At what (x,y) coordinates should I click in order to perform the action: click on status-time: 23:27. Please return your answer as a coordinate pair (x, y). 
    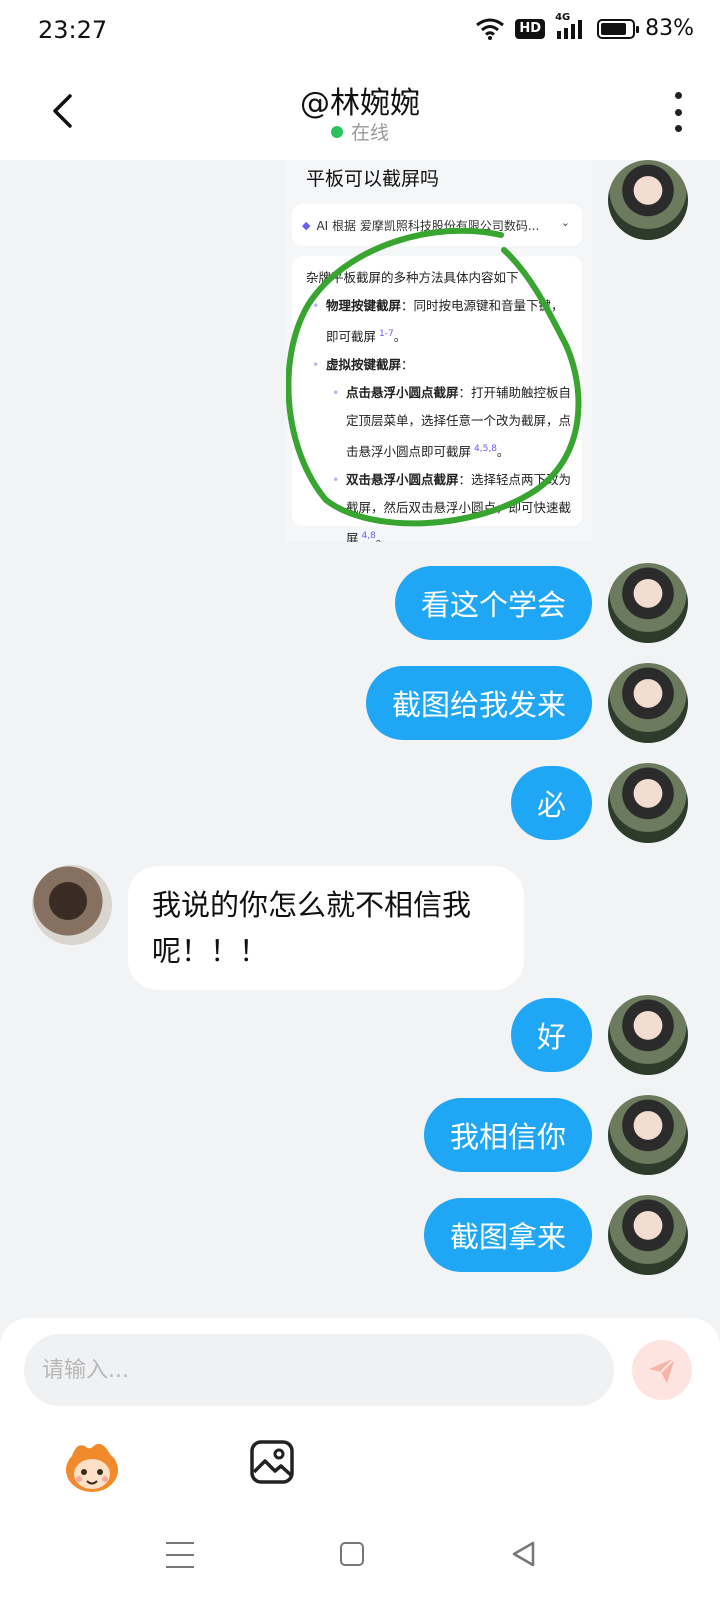
    Looking at the image, I should click on (73, 30).